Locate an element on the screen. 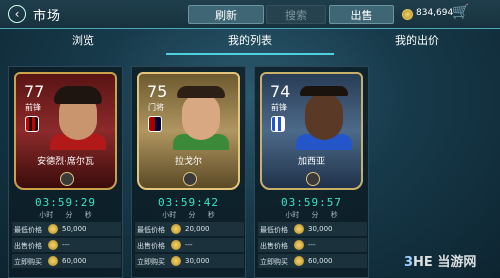 This screenshot has height=278, width=500. player-card: 77 前锋 安德烈·席尔瓦 is located at coordinates (65, 131).